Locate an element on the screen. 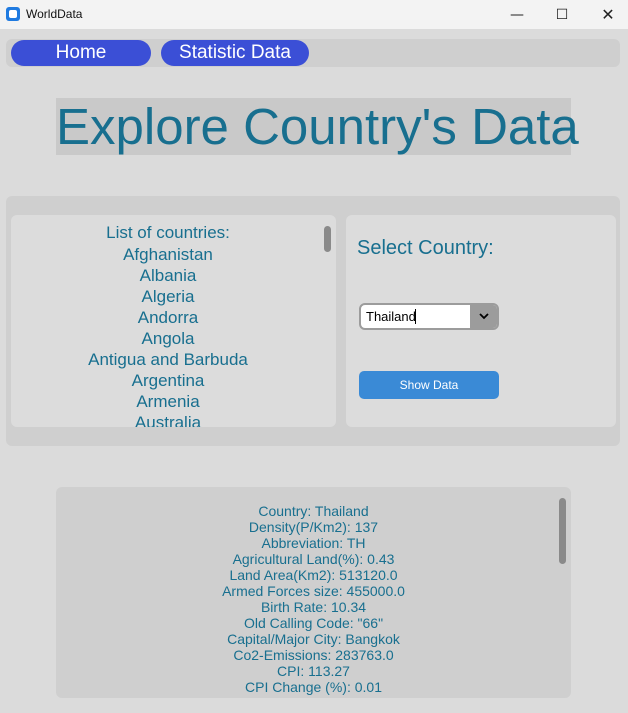 The image size is (628, 713). country-combobox-value: Thailand is located at coordinates (391, 316).